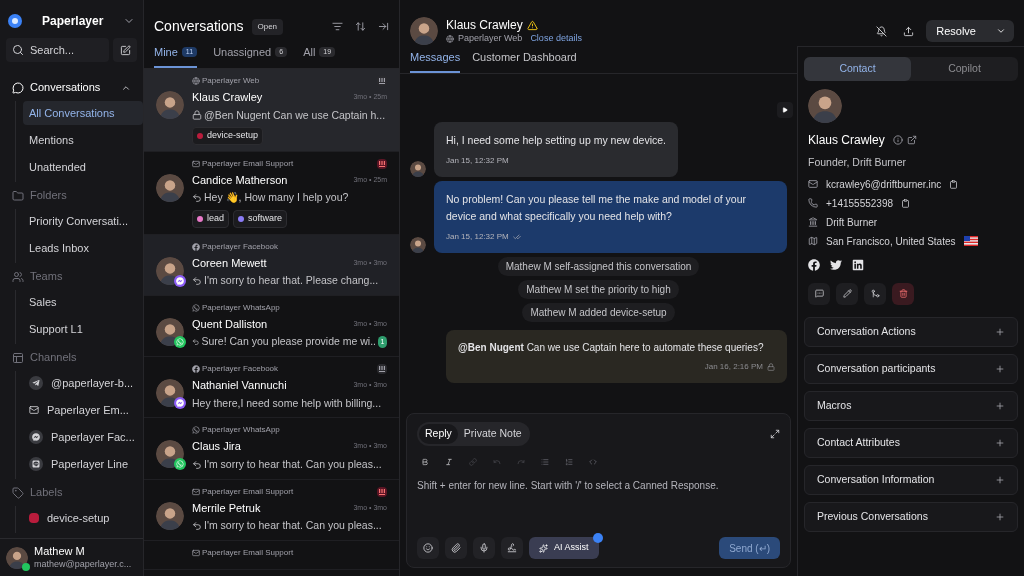  Describe the element at coordinates (884, 184) in the screenshot. I see `contact-detail: kcrawley6@driftburner.inc` at that location.